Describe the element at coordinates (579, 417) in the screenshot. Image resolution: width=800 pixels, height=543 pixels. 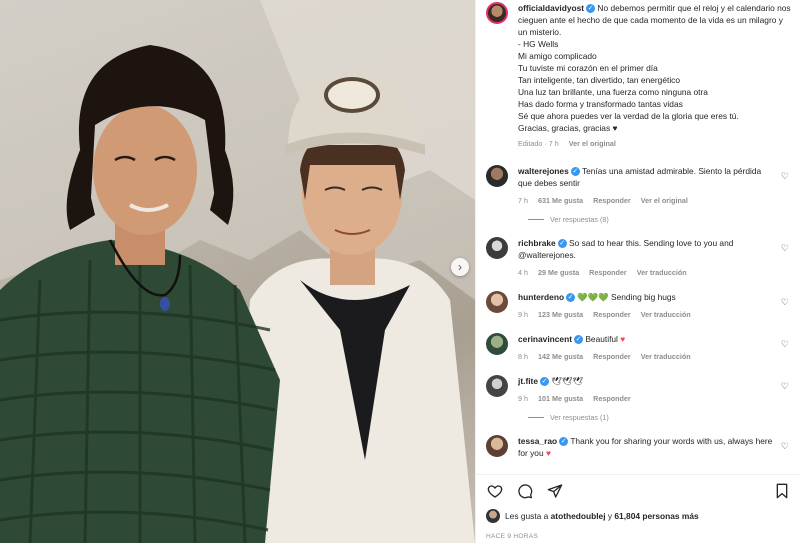
I see `view-replies-label: Ver respuestas (1)` at that location.